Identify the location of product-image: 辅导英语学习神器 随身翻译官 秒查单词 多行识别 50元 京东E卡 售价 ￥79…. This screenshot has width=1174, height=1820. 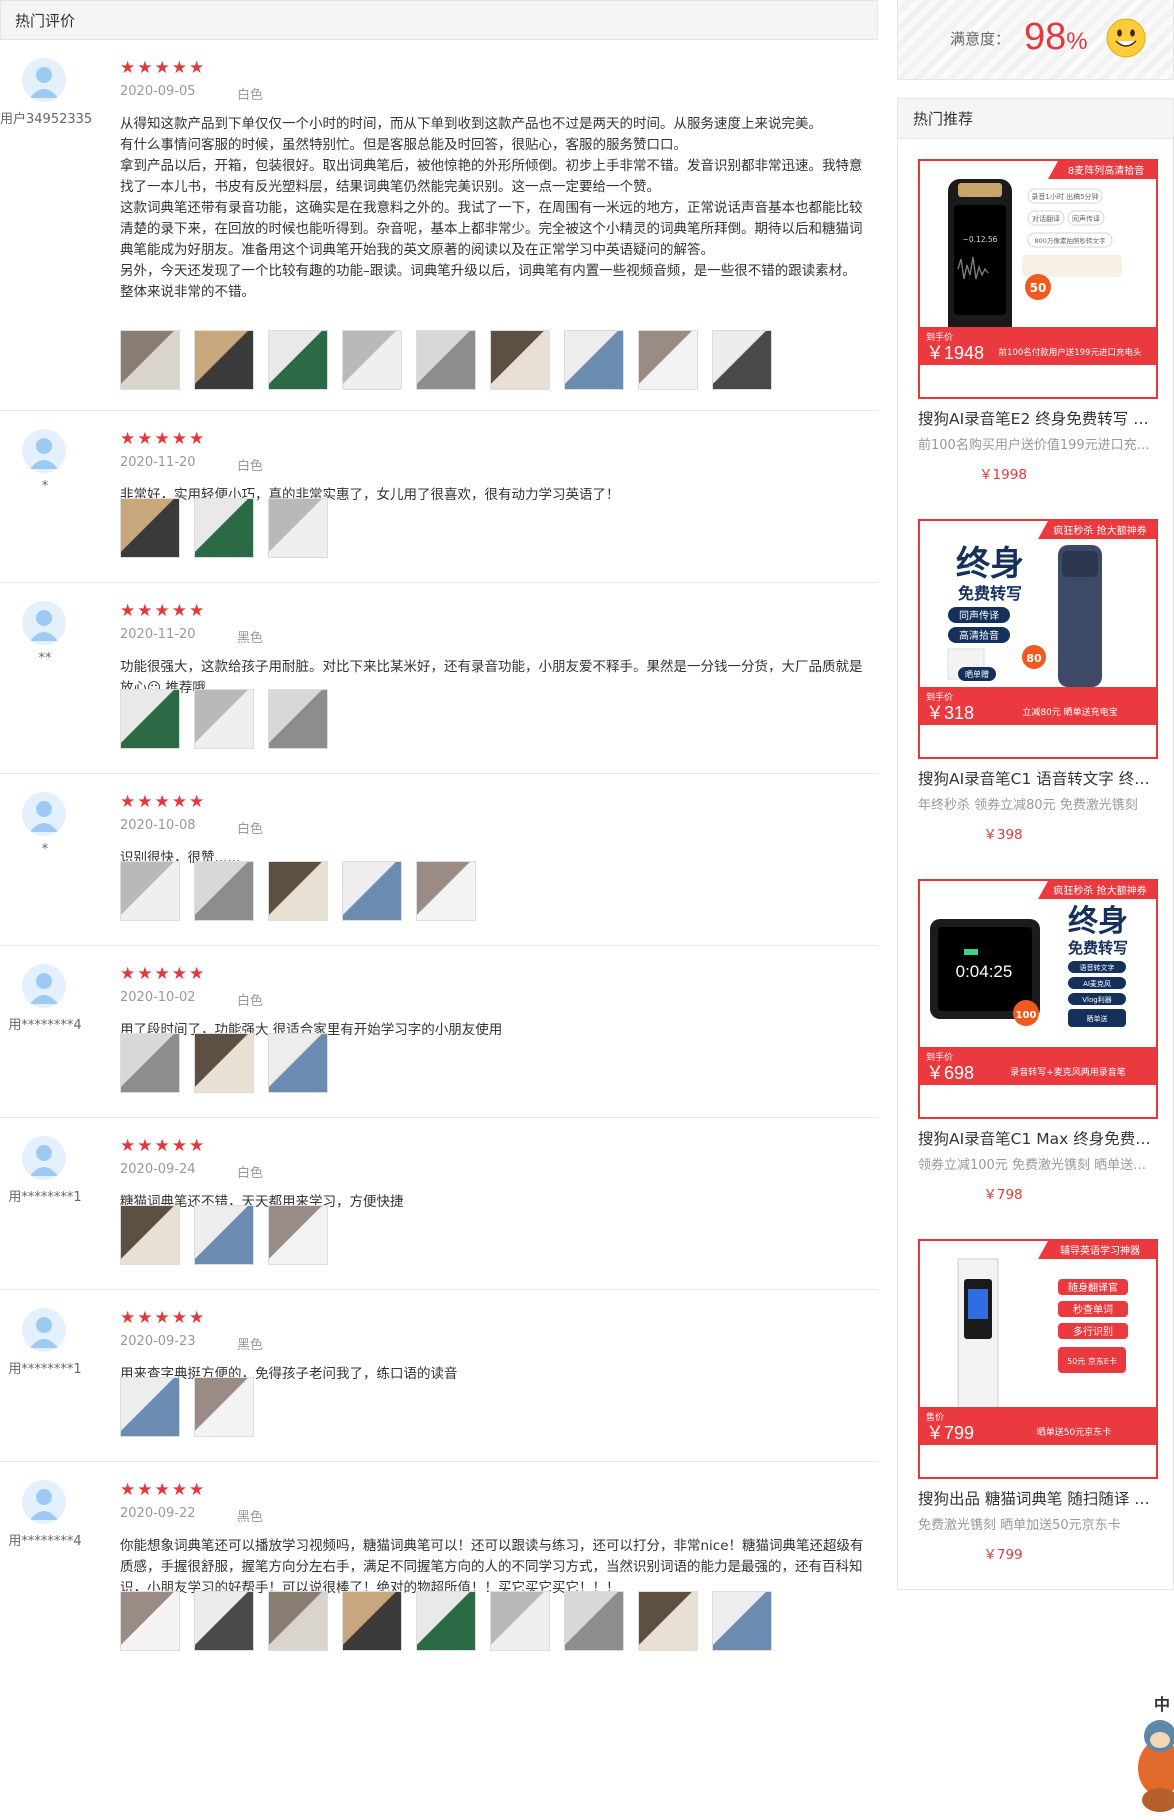
(1038, 1359).